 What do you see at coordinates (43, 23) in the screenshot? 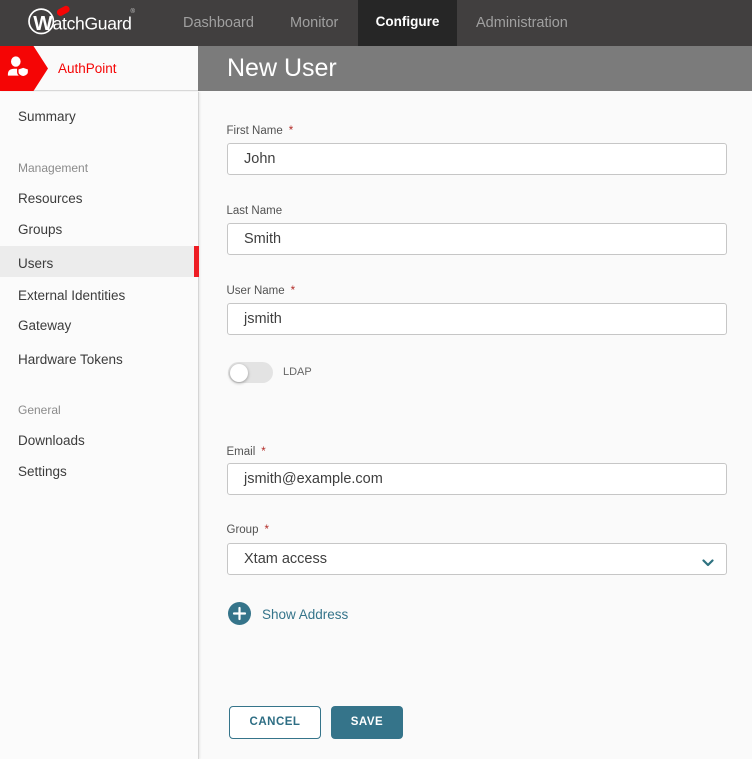
I see `svg-text: W` at bounding box center [43, 23].